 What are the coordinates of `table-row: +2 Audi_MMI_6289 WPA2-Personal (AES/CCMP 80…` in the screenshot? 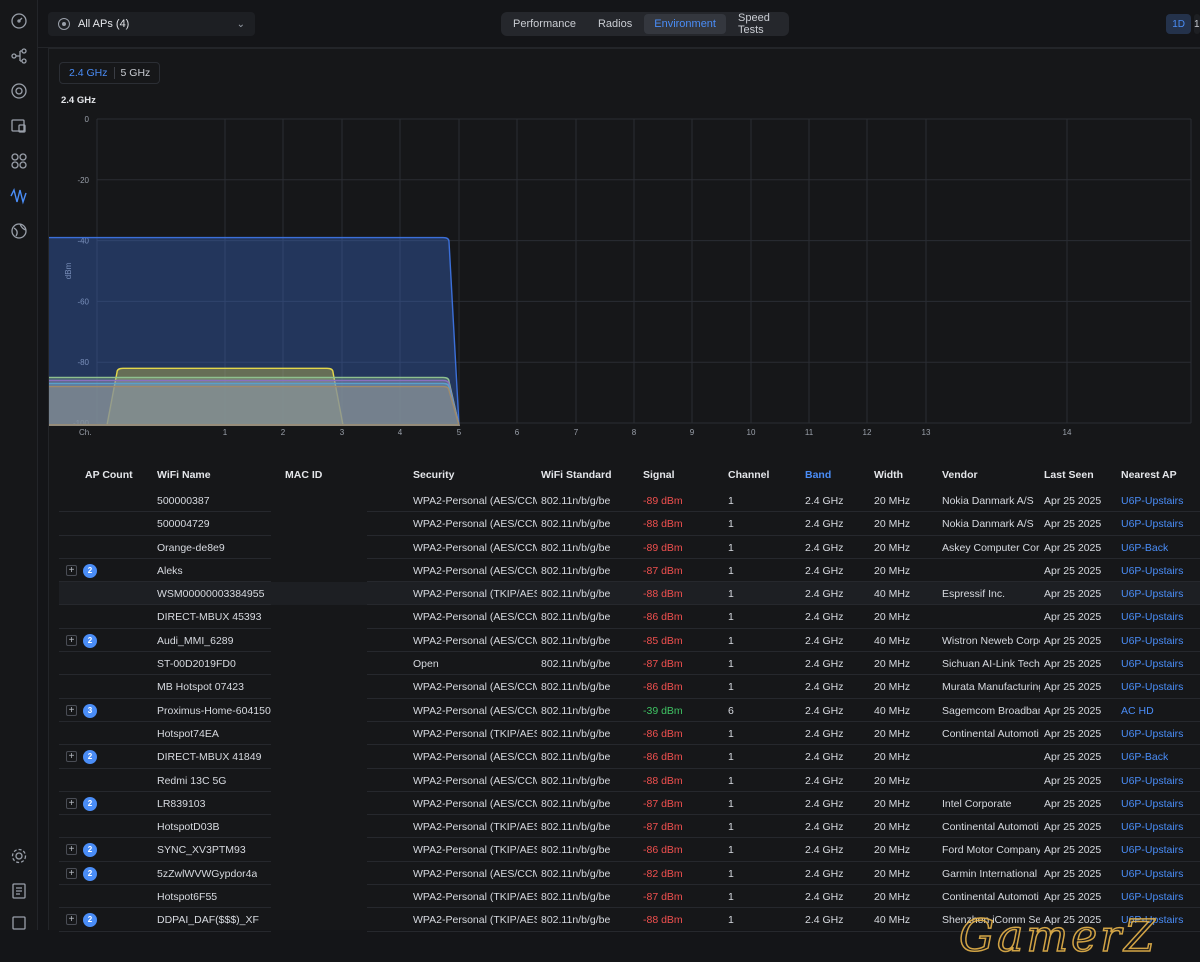 It's located at (629, 641).